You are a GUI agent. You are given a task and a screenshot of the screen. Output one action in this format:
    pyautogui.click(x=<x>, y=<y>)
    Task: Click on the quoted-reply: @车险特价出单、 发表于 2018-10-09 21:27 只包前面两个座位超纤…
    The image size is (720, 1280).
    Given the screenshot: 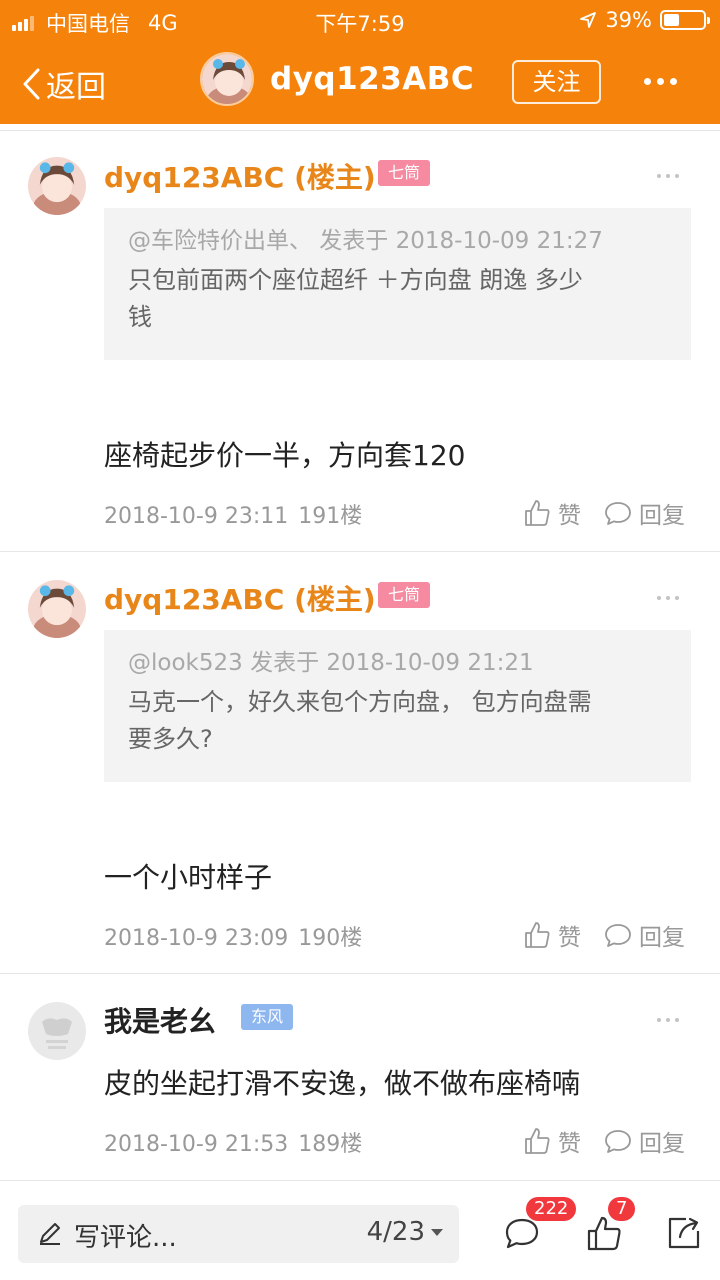 What is the action you would take?
    pyautogui.click(x=397, y=284)
    